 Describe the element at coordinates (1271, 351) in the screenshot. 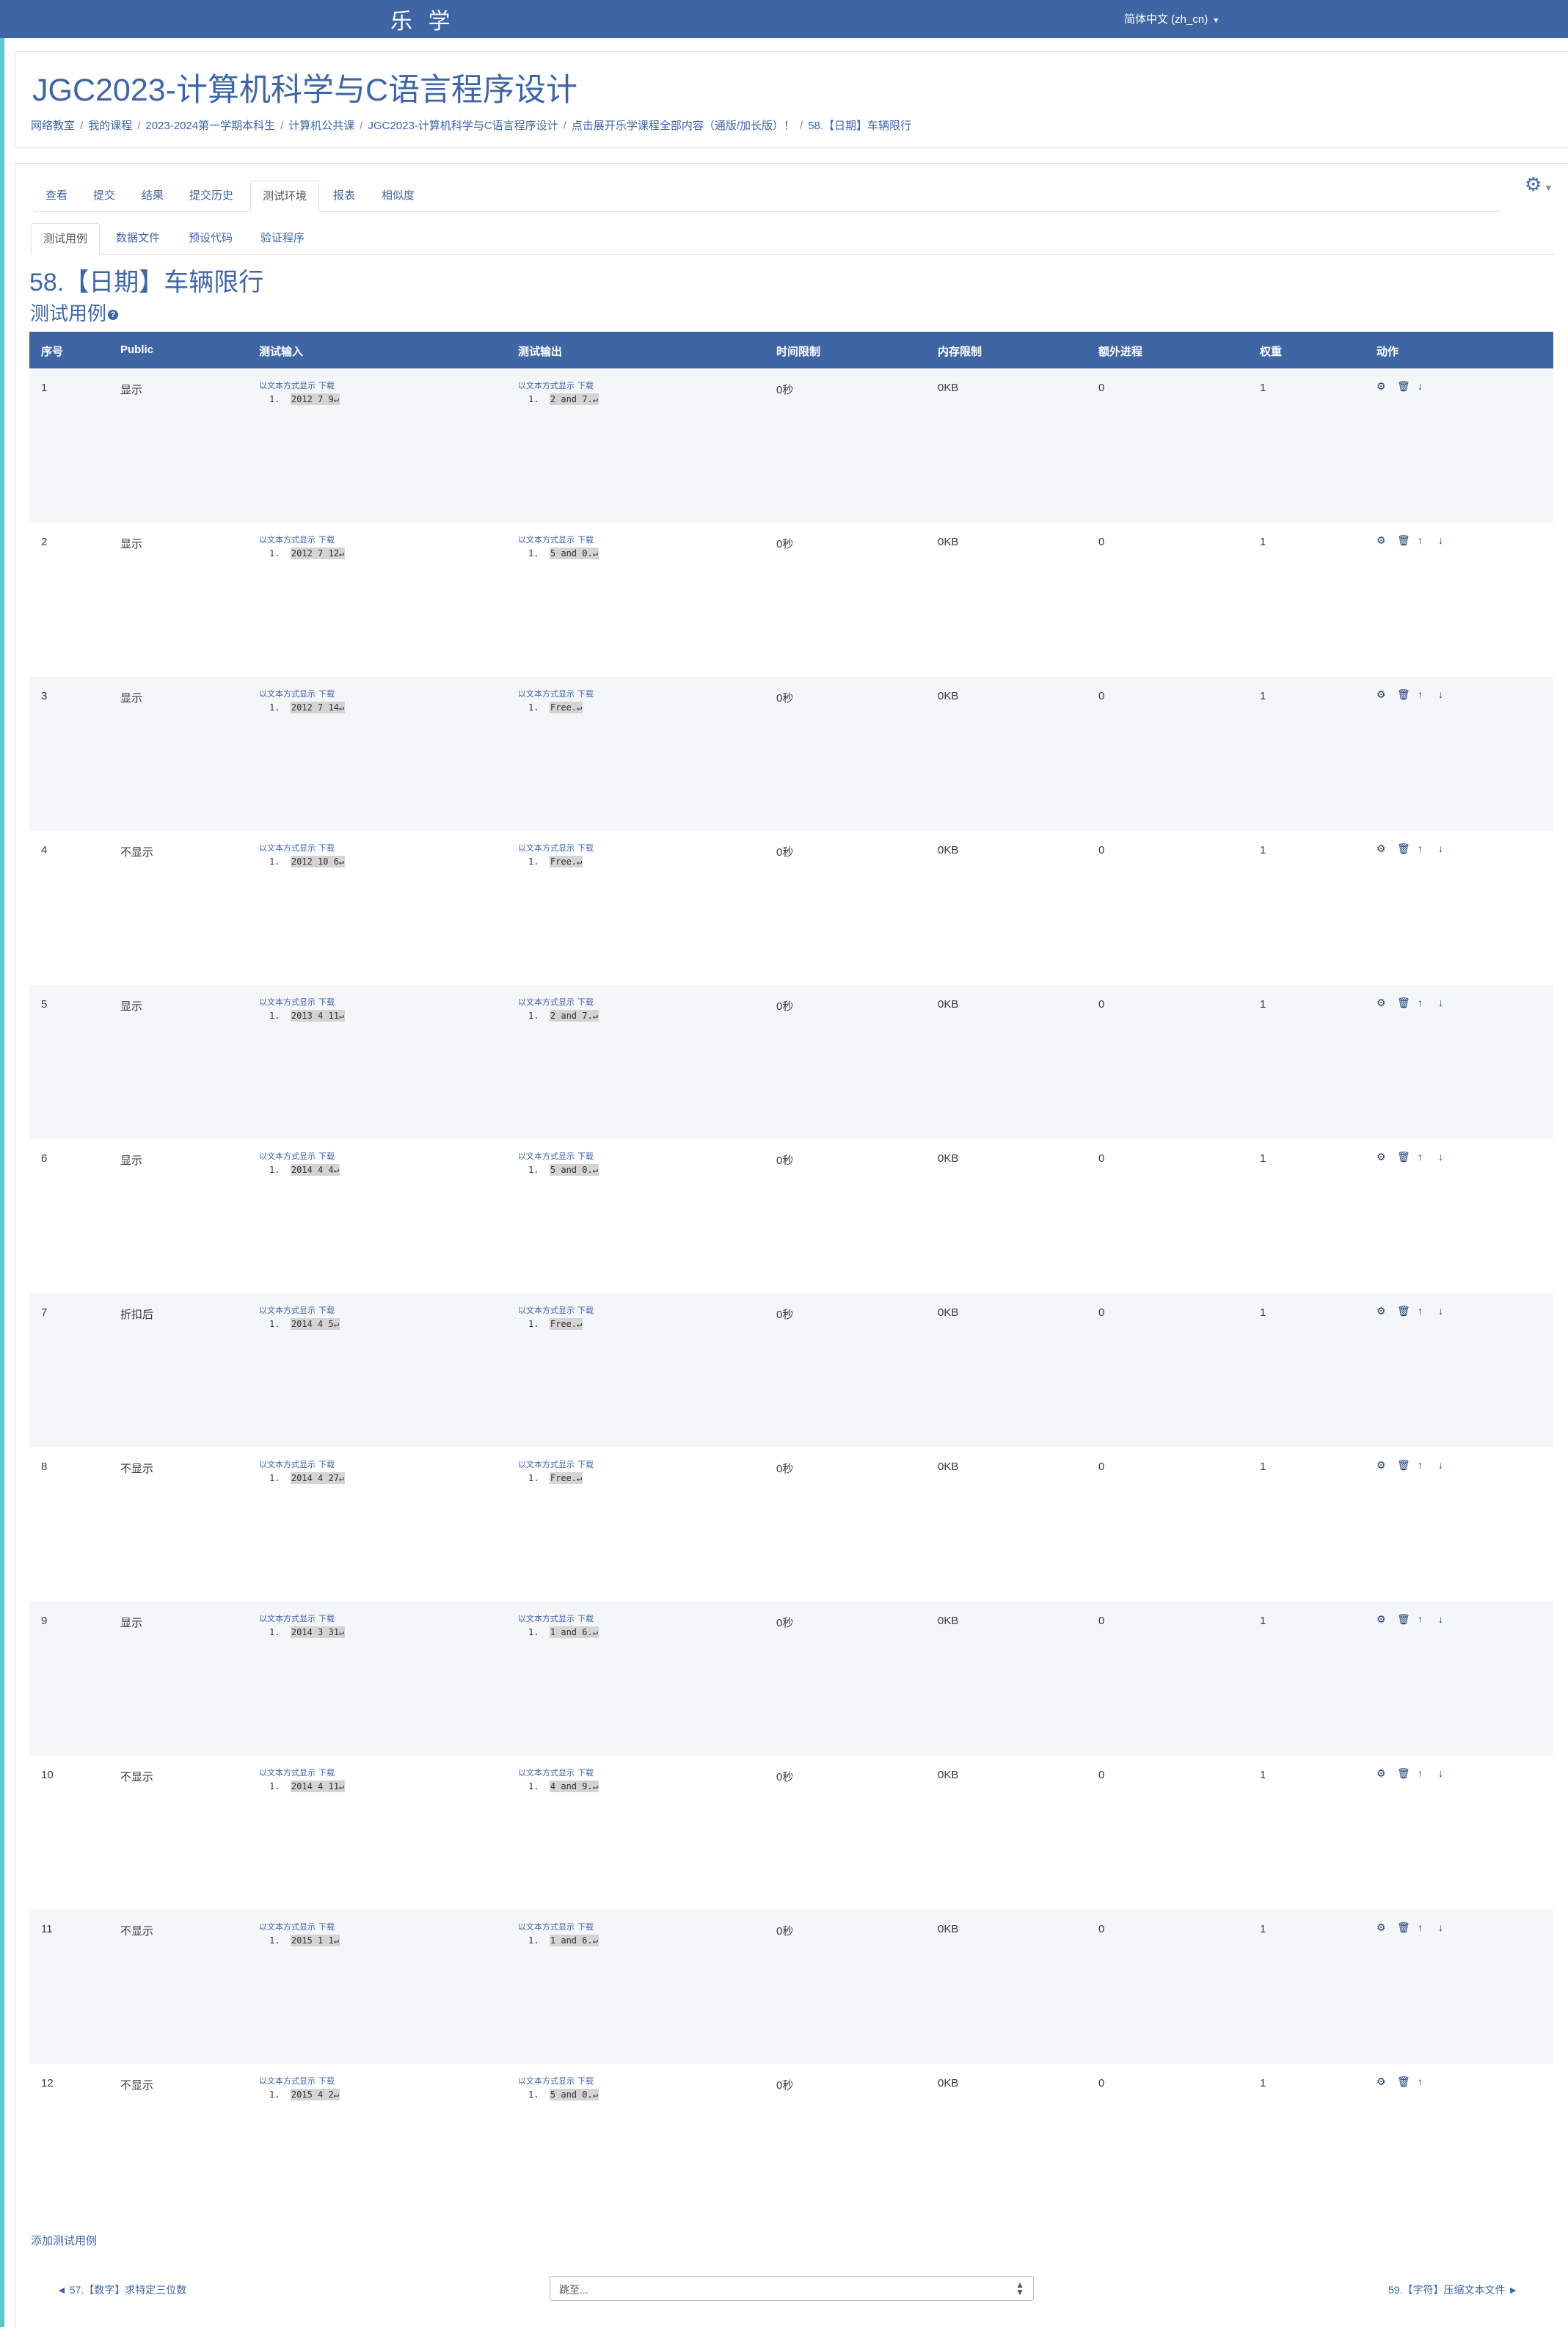

I see `col-header-weight: 权重` at that location.